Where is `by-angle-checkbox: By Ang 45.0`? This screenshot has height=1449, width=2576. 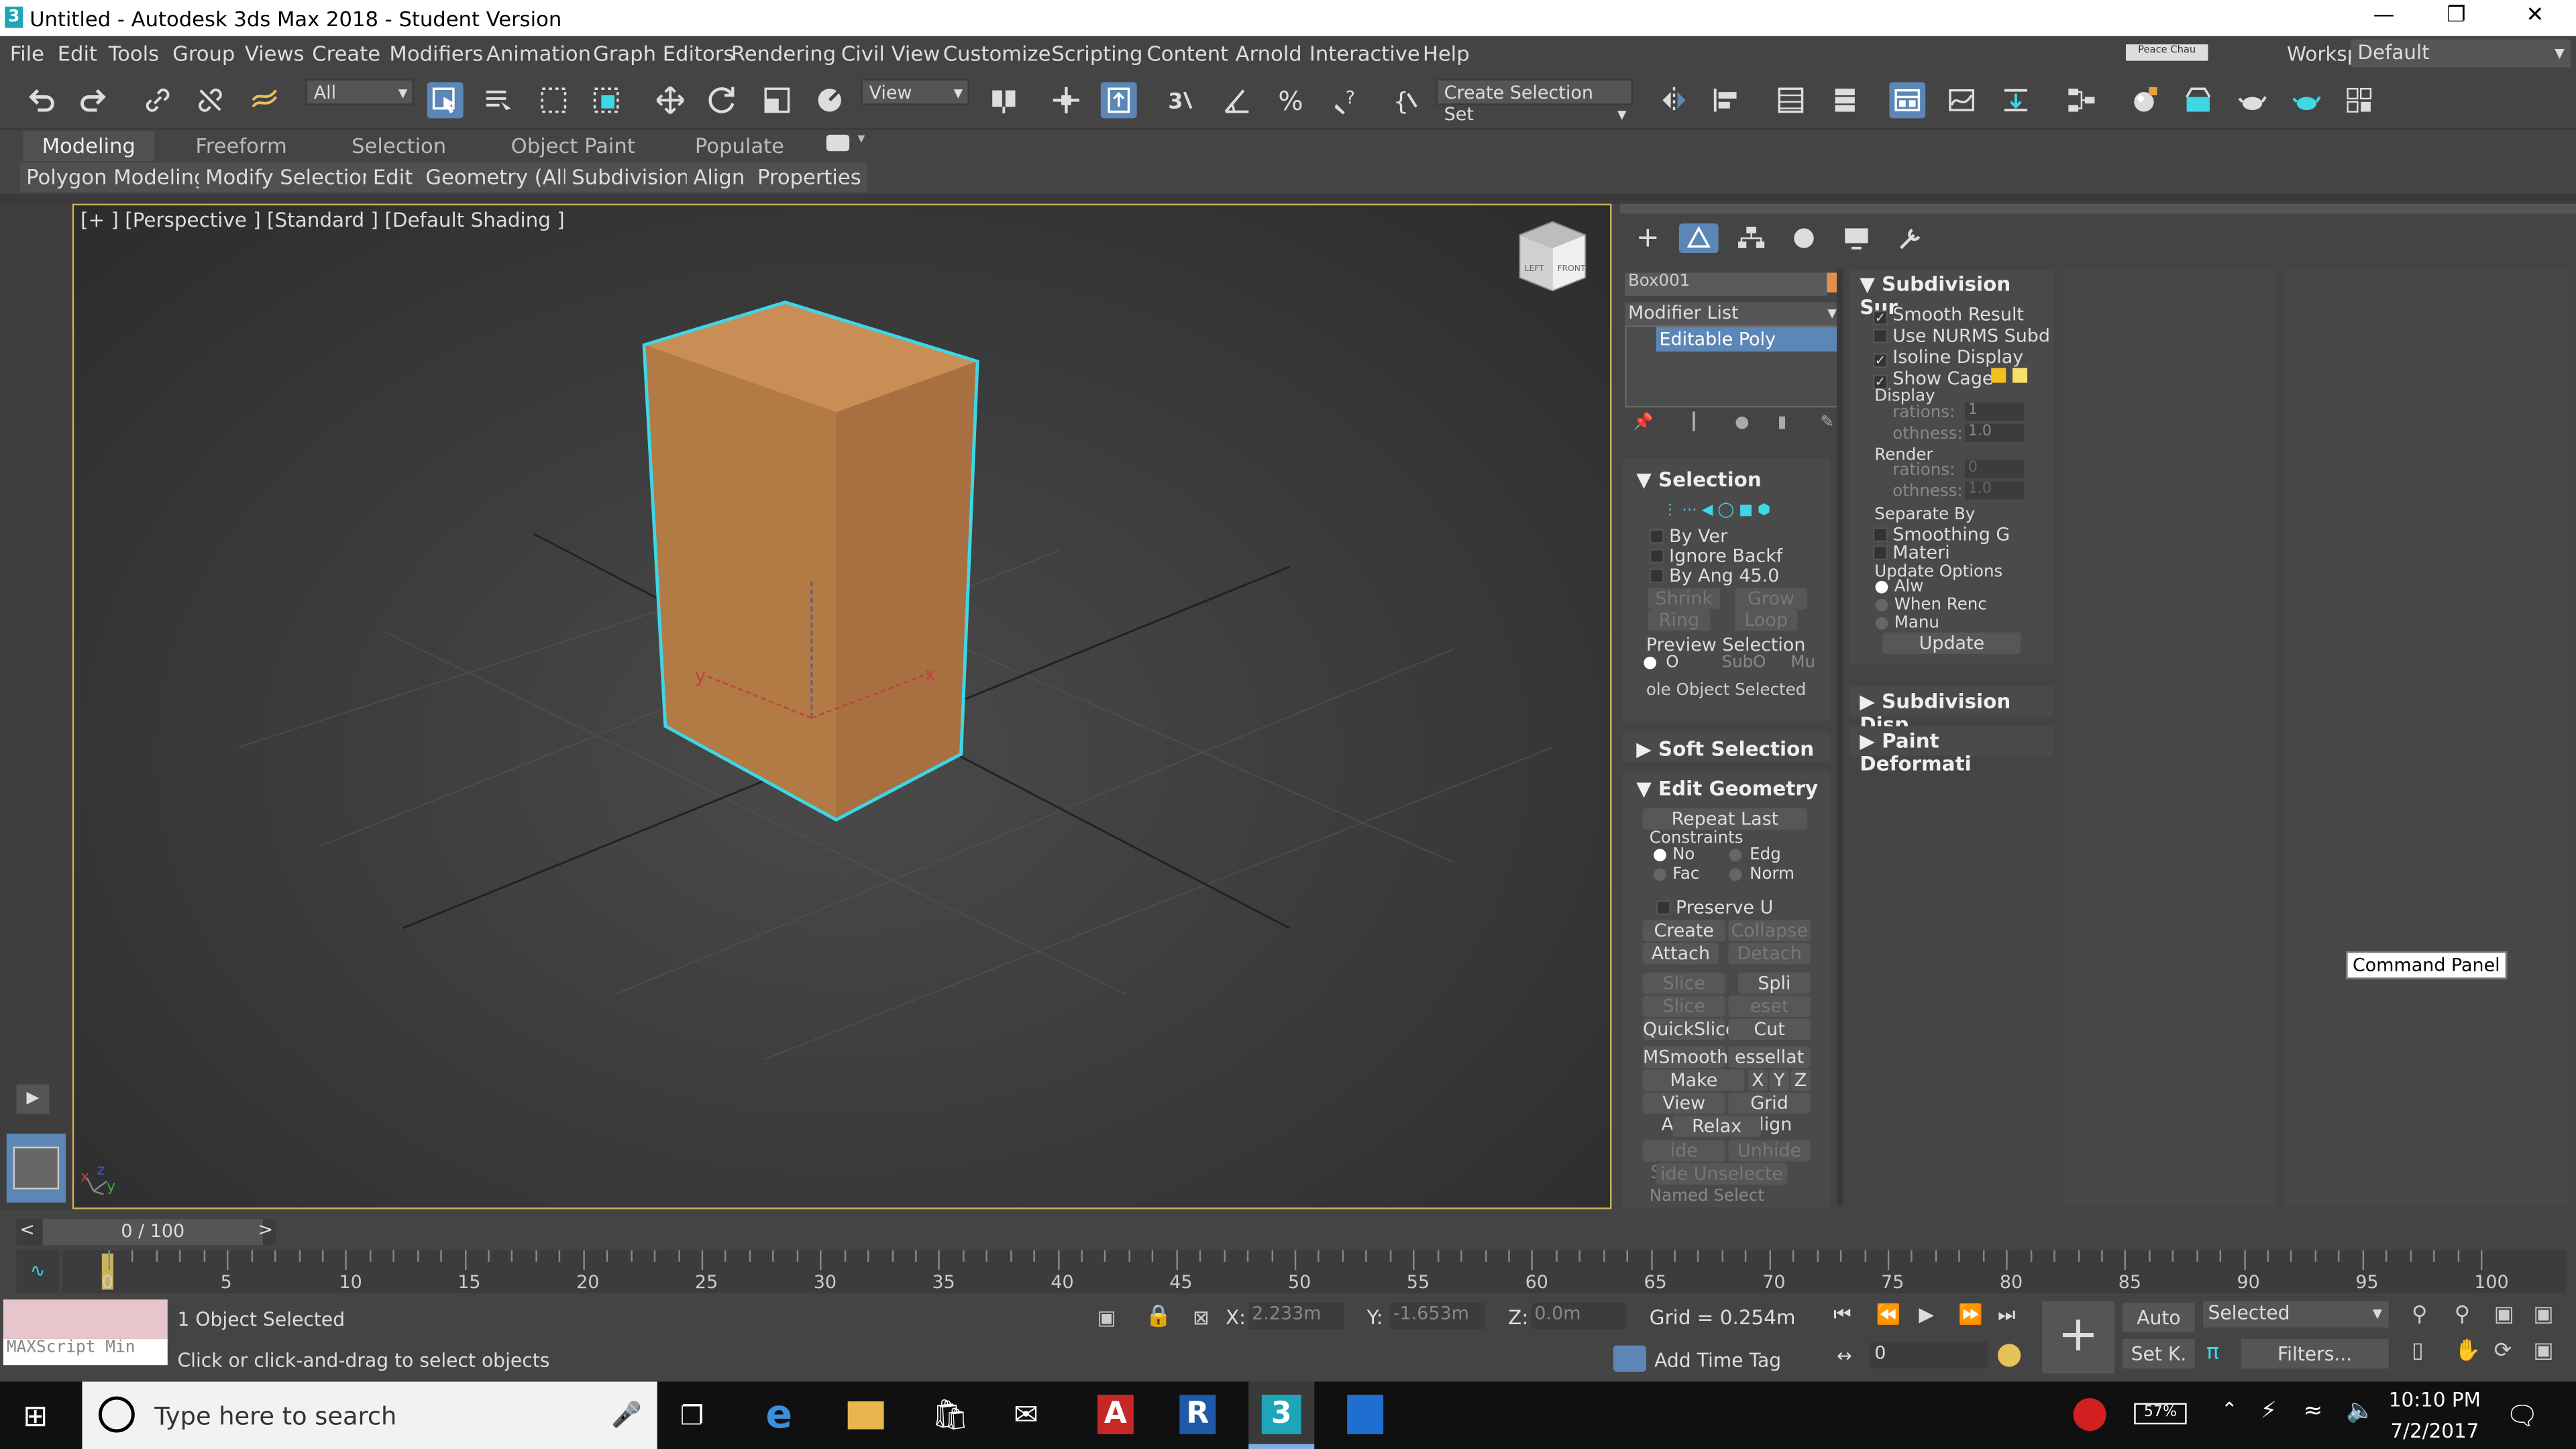
by-angle-checkbox: By Ang 45.0 is located at coordinates (1714, 575).